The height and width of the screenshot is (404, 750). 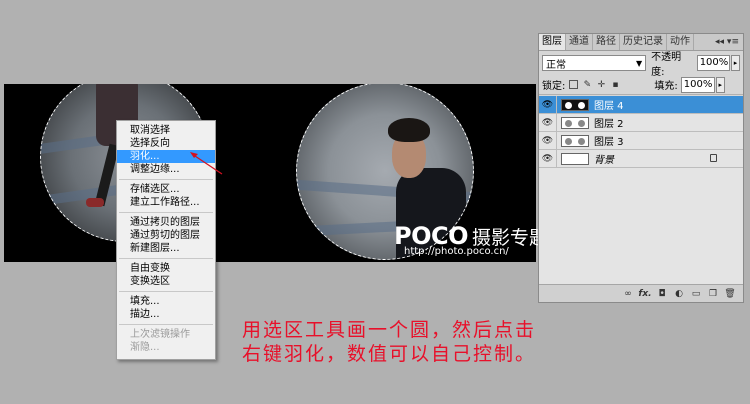 What do you see at coordinates (713, 63) in the screenshot?
I see `opacity-input: 100%` at bounding box center [713, 63].